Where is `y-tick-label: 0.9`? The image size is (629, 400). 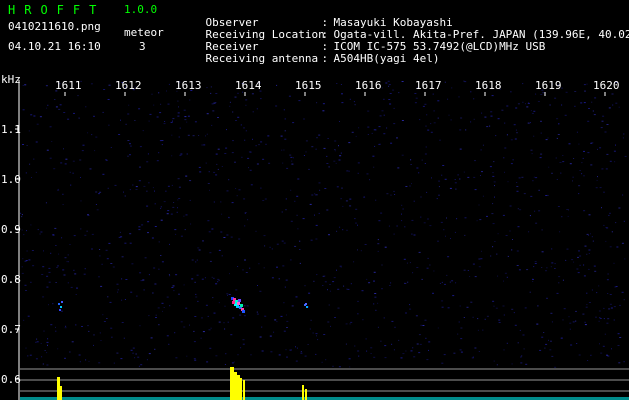 y-tick-label: 0.9 is located at coordinates (11, 229).